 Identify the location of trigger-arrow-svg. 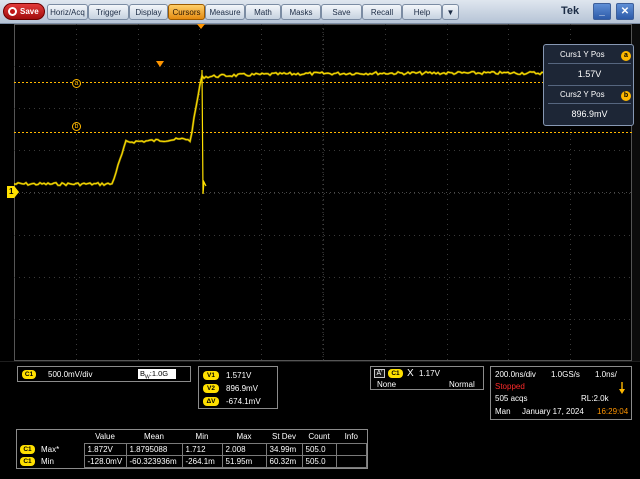
(622, 388).